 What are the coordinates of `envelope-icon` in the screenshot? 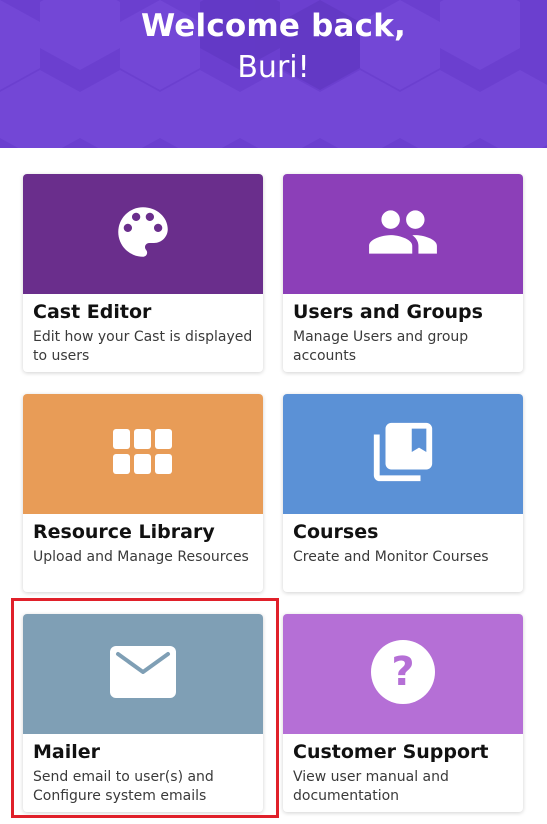 It's located at (143, 674).